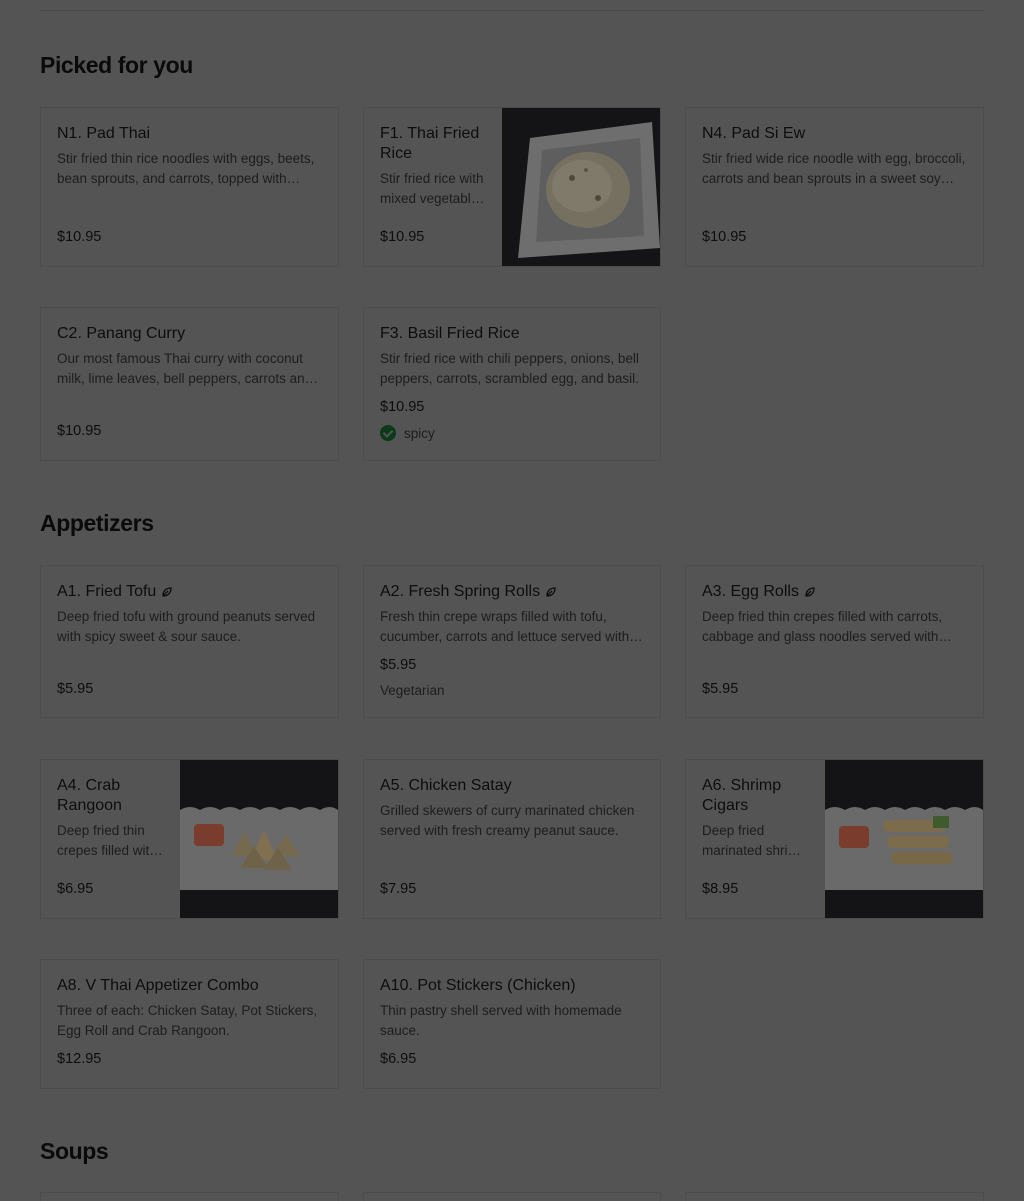 The width and height of the screenshot is (1024, 1201). Describe the element at coordinates (412, 690) in the screenshot. I see `dietary-tag-label: Vegetarian` at that location.